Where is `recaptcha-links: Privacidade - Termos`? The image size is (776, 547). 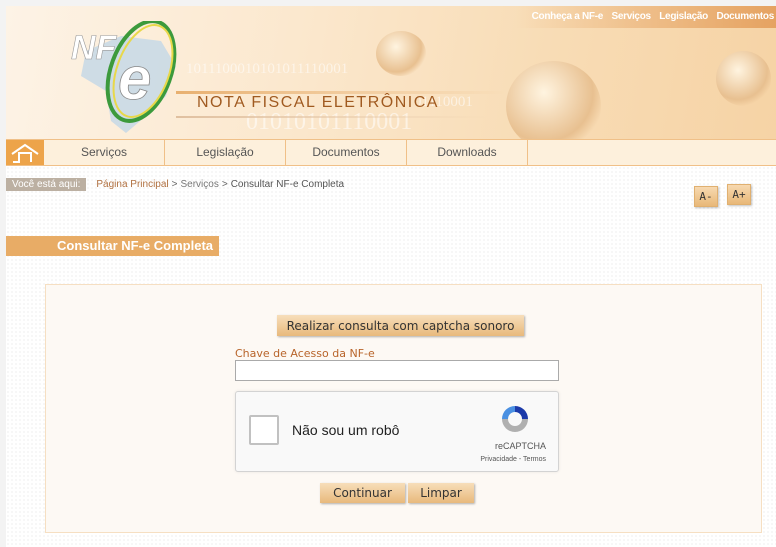 recaptcha-links: Privacidade - Termos is located at coordinates (513, 459).